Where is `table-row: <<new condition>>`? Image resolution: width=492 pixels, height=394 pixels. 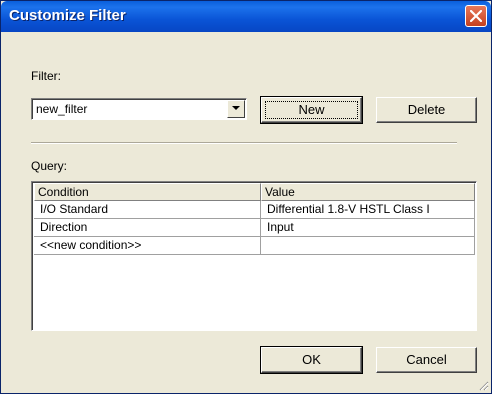 table-row: <<new condition>> is located at coordinates (254, 246).